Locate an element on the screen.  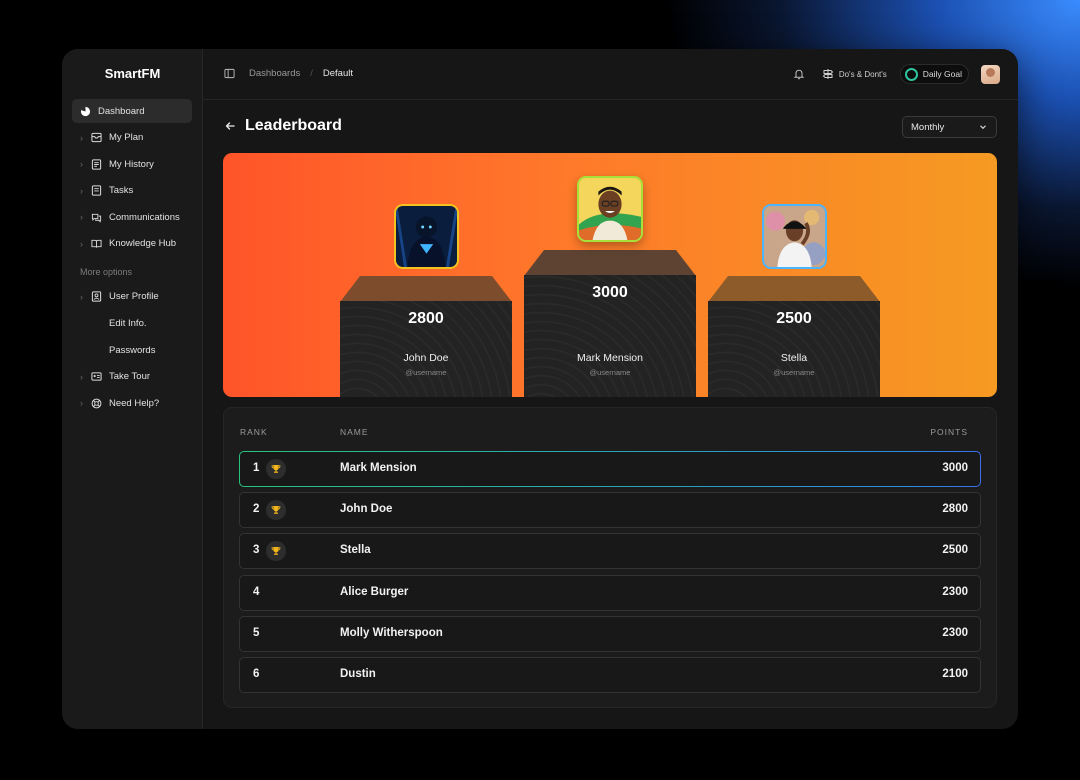
points-cell: 3000 is located at coordinates (955, 468).